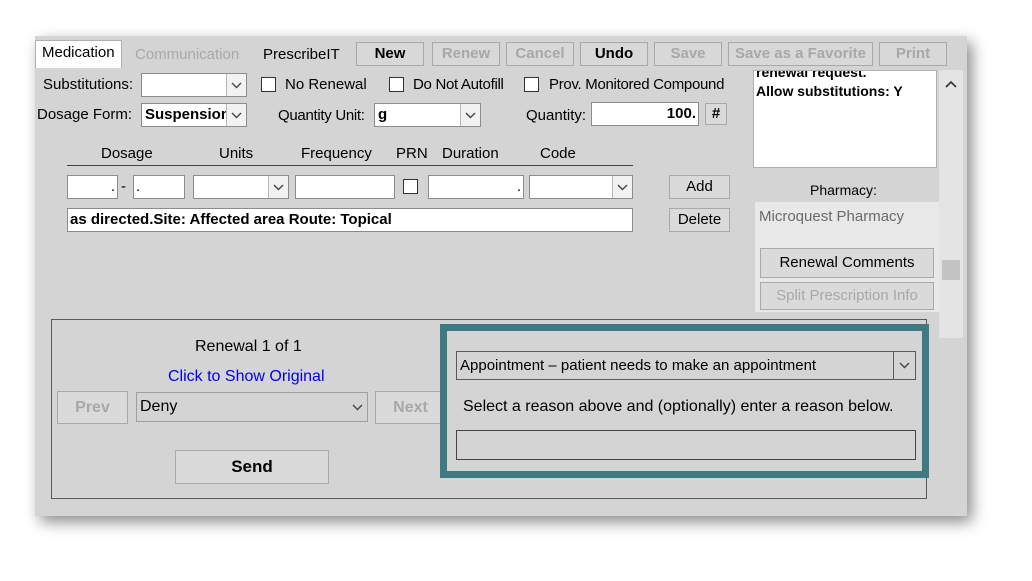 This screenshot has height=581, width=1032. Describe the element at coordinates (847, 296) in the screenshot. I see `split-prescription-info-button: Split Prescription Info` at that location.